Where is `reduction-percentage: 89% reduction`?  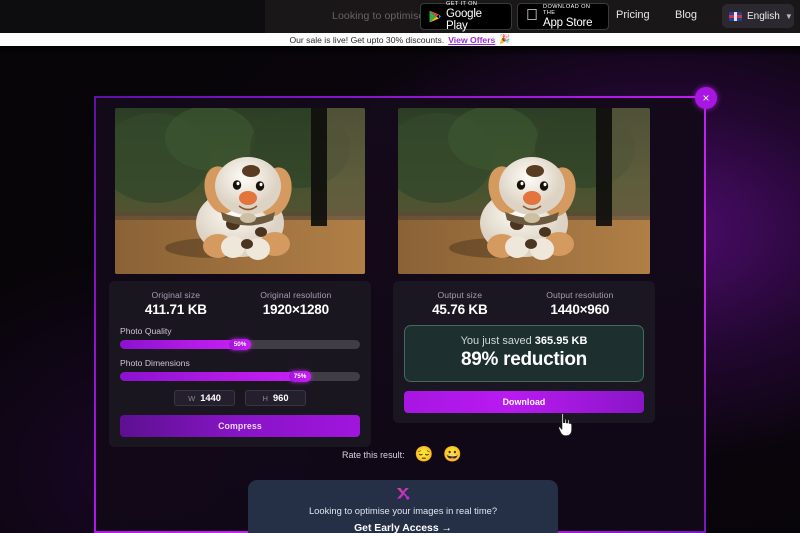
reduction-percentage: 89% reduction is located at coordinates (524, 359).